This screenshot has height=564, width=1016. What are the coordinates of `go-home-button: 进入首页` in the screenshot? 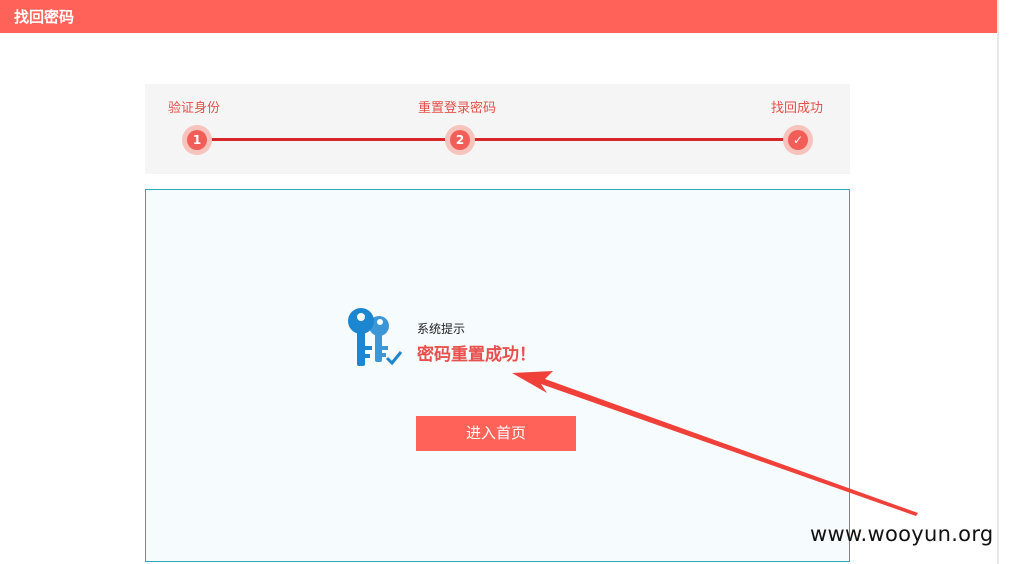 It's located at (496, 433).